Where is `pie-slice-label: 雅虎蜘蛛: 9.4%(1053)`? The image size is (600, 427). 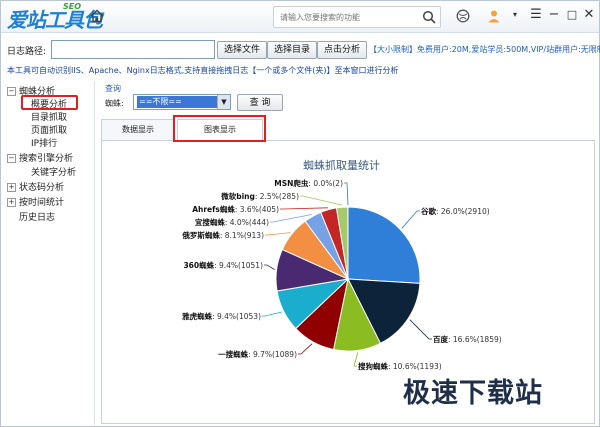
pie-slice-label: 雅虎蜘蛛: 9.4%(1053) is located at coordinates (221, 316).